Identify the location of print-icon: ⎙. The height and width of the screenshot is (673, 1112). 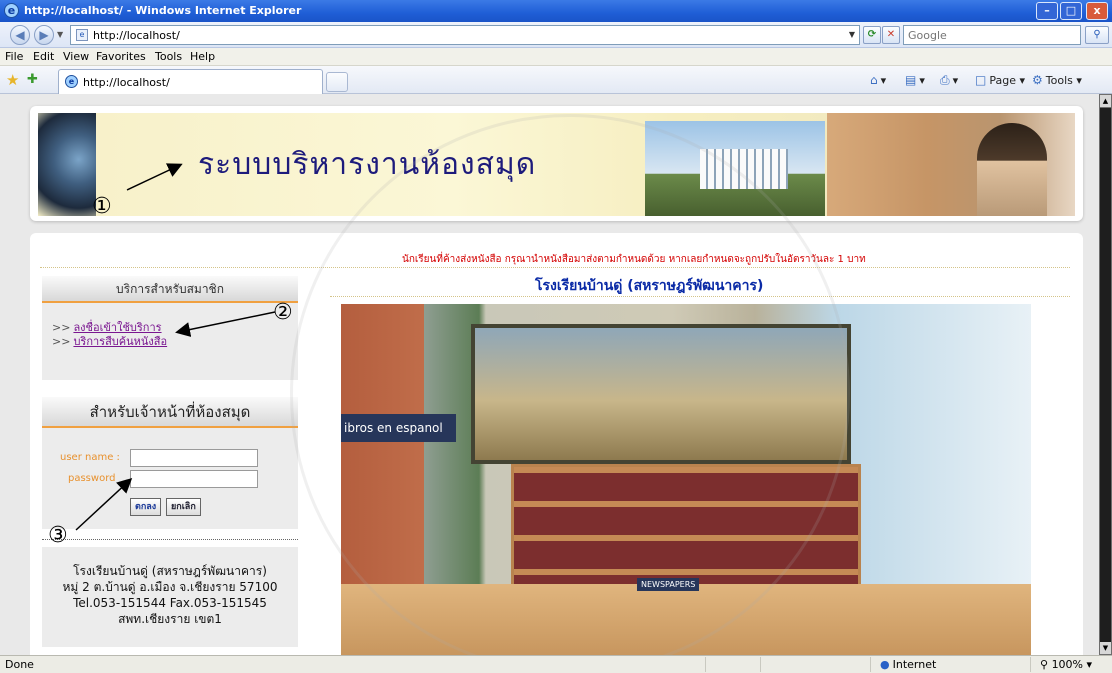
(945, 80).